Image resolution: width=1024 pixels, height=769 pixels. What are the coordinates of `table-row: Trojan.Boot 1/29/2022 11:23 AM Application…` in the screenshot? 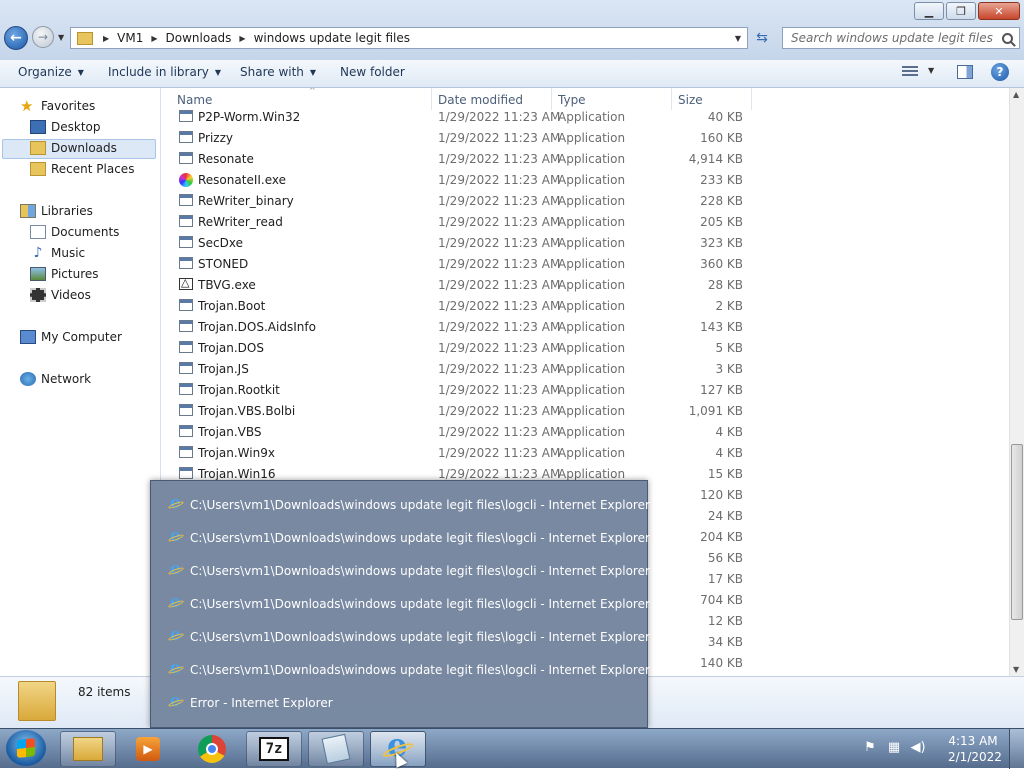 It's located at (466, 306).